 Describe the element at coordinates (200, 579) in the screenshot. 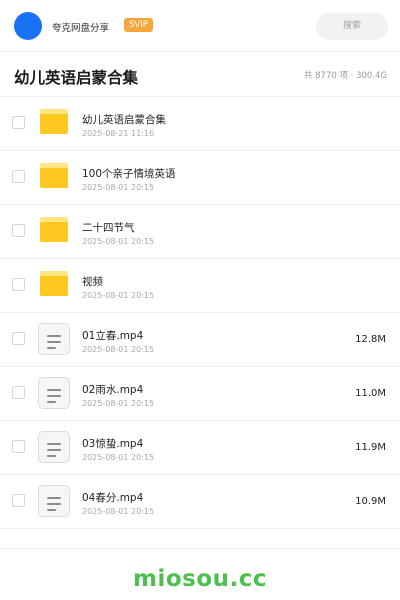

I see `watermark: miosou.cc` at that location.